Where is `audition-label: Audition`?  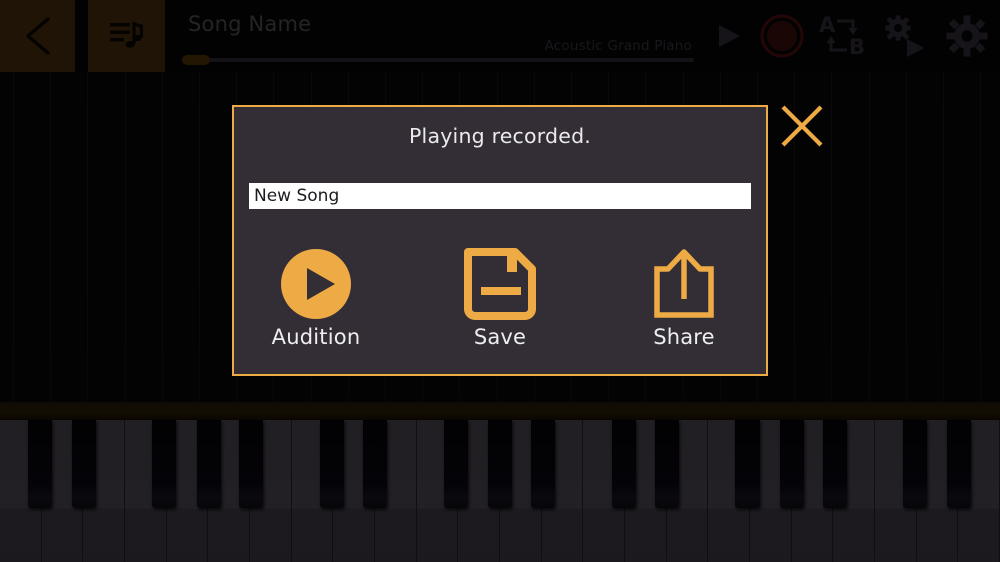 audition-label: Audition is located at coordinates (316, 337).